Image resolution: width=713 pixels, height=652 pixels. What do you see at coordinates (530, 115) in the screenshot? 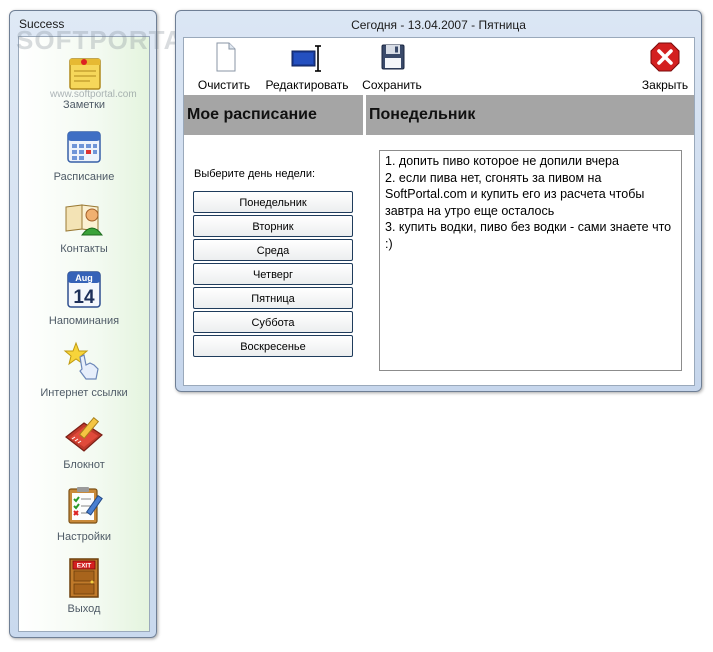
I see `selected-day-header: Понедельник` at bounding box center [530, 115].